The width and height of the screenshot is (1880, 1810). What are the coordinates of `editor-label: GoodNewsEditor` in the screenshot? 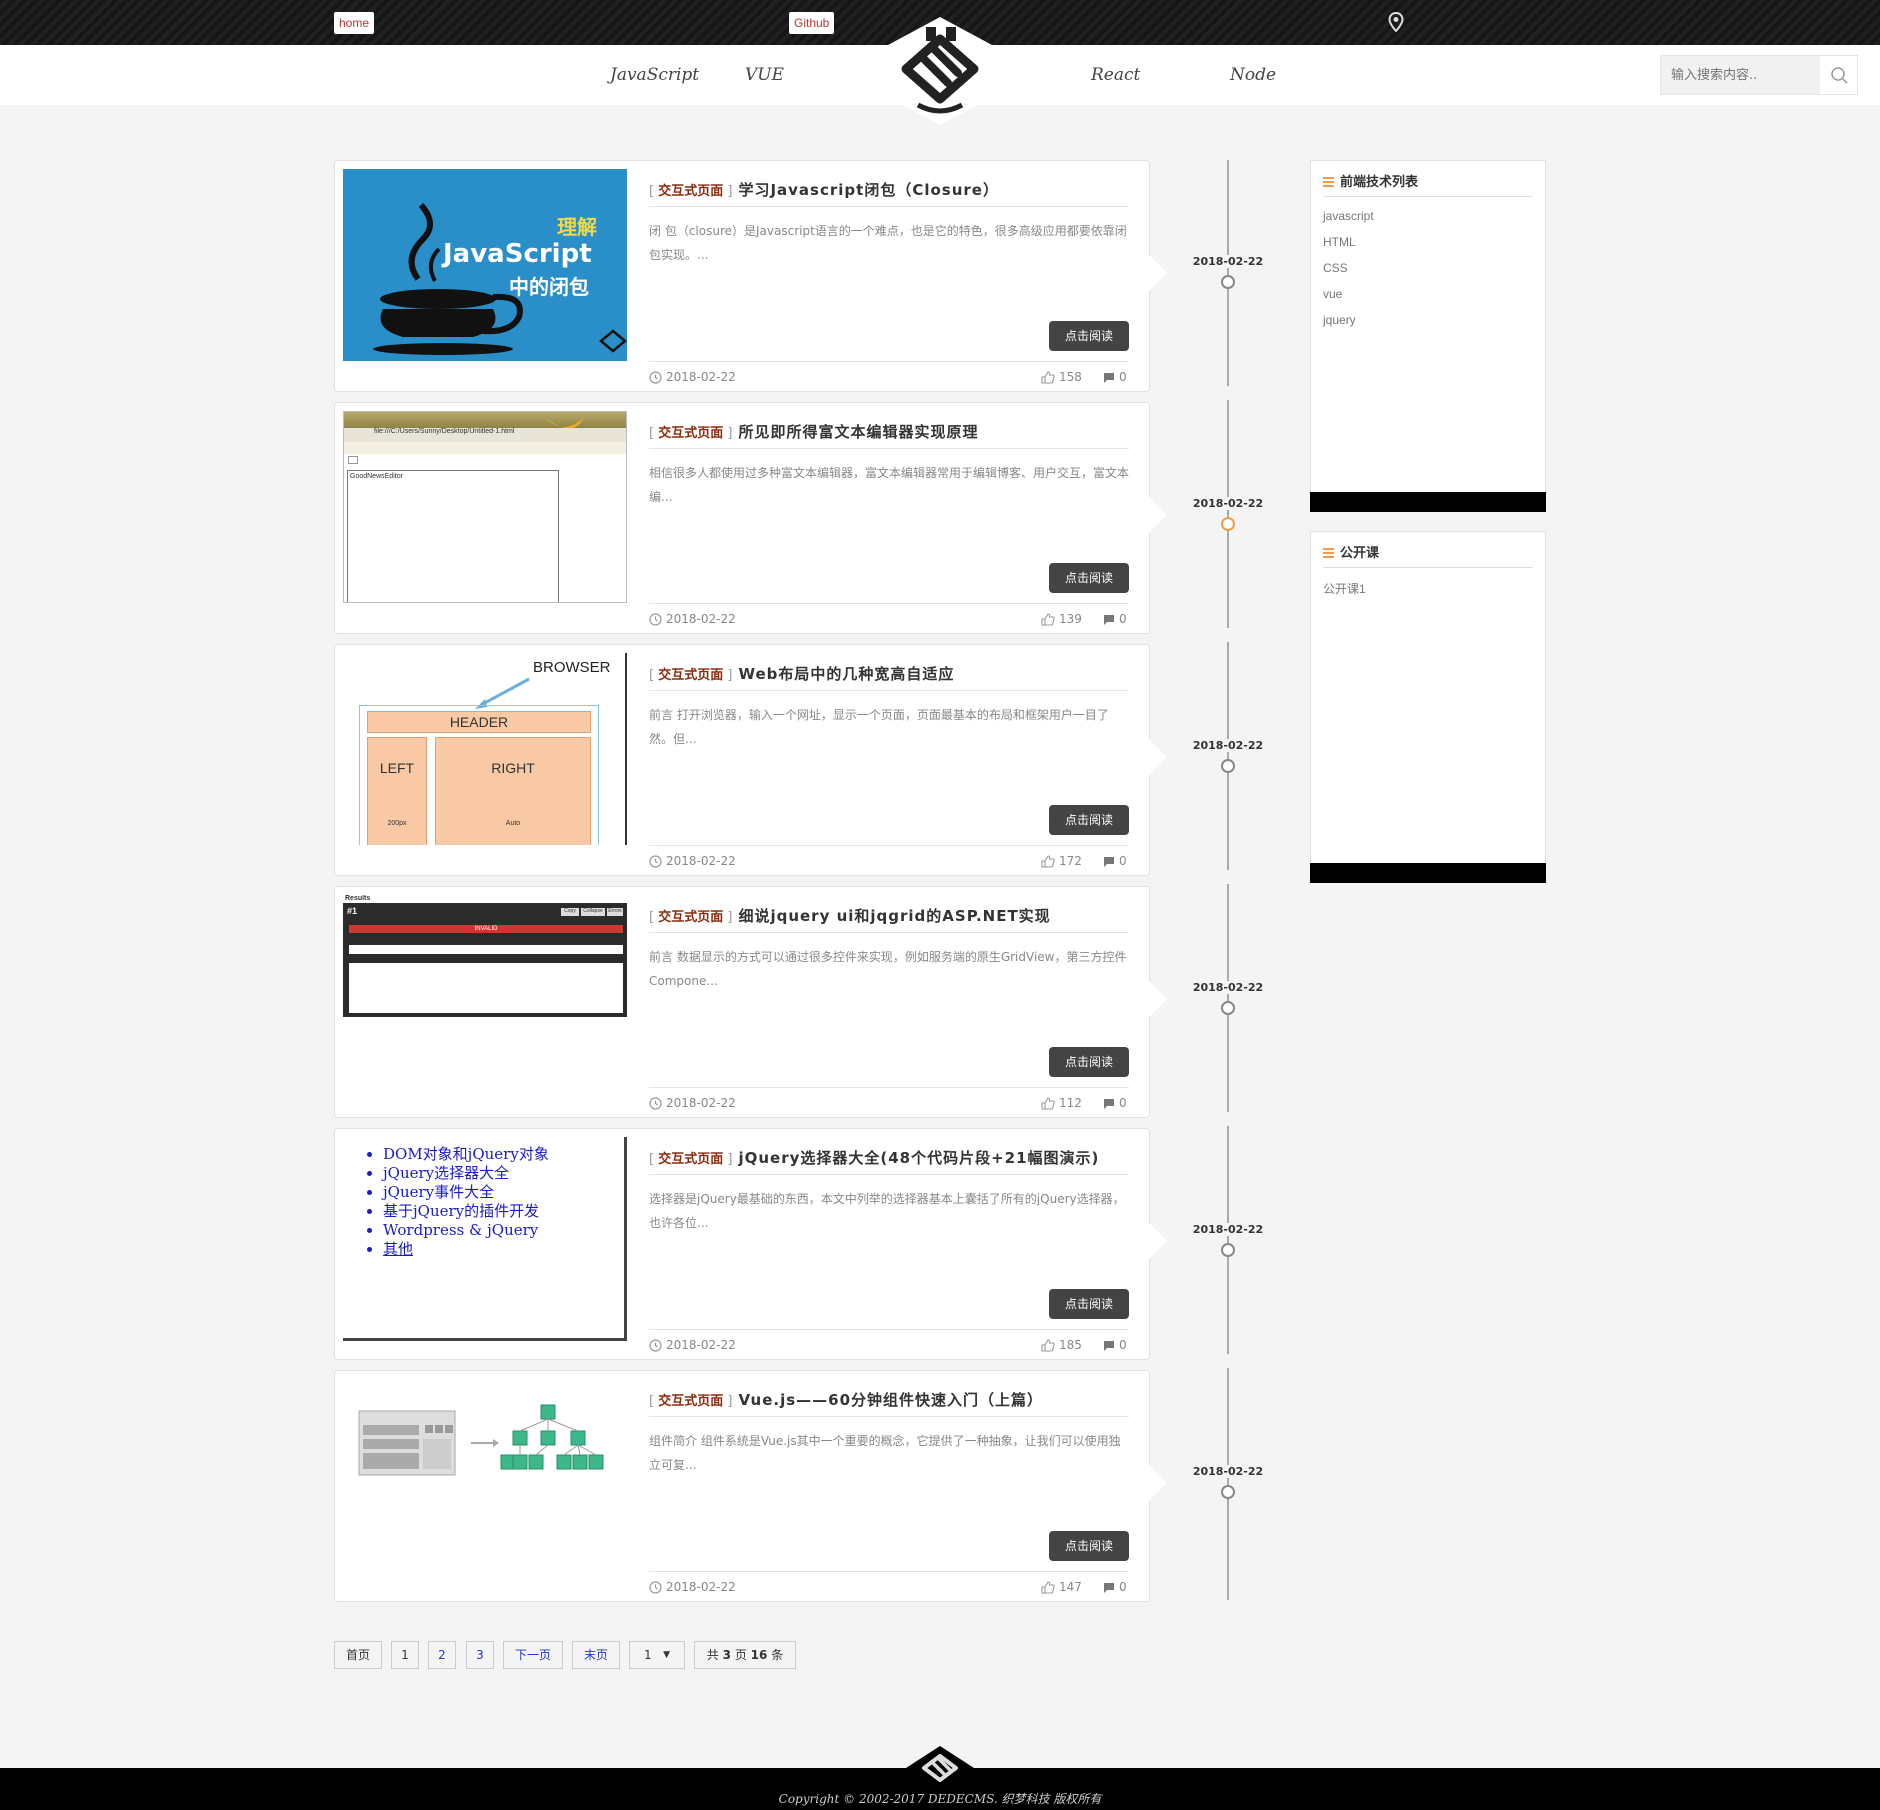 It's located at (376, 476).